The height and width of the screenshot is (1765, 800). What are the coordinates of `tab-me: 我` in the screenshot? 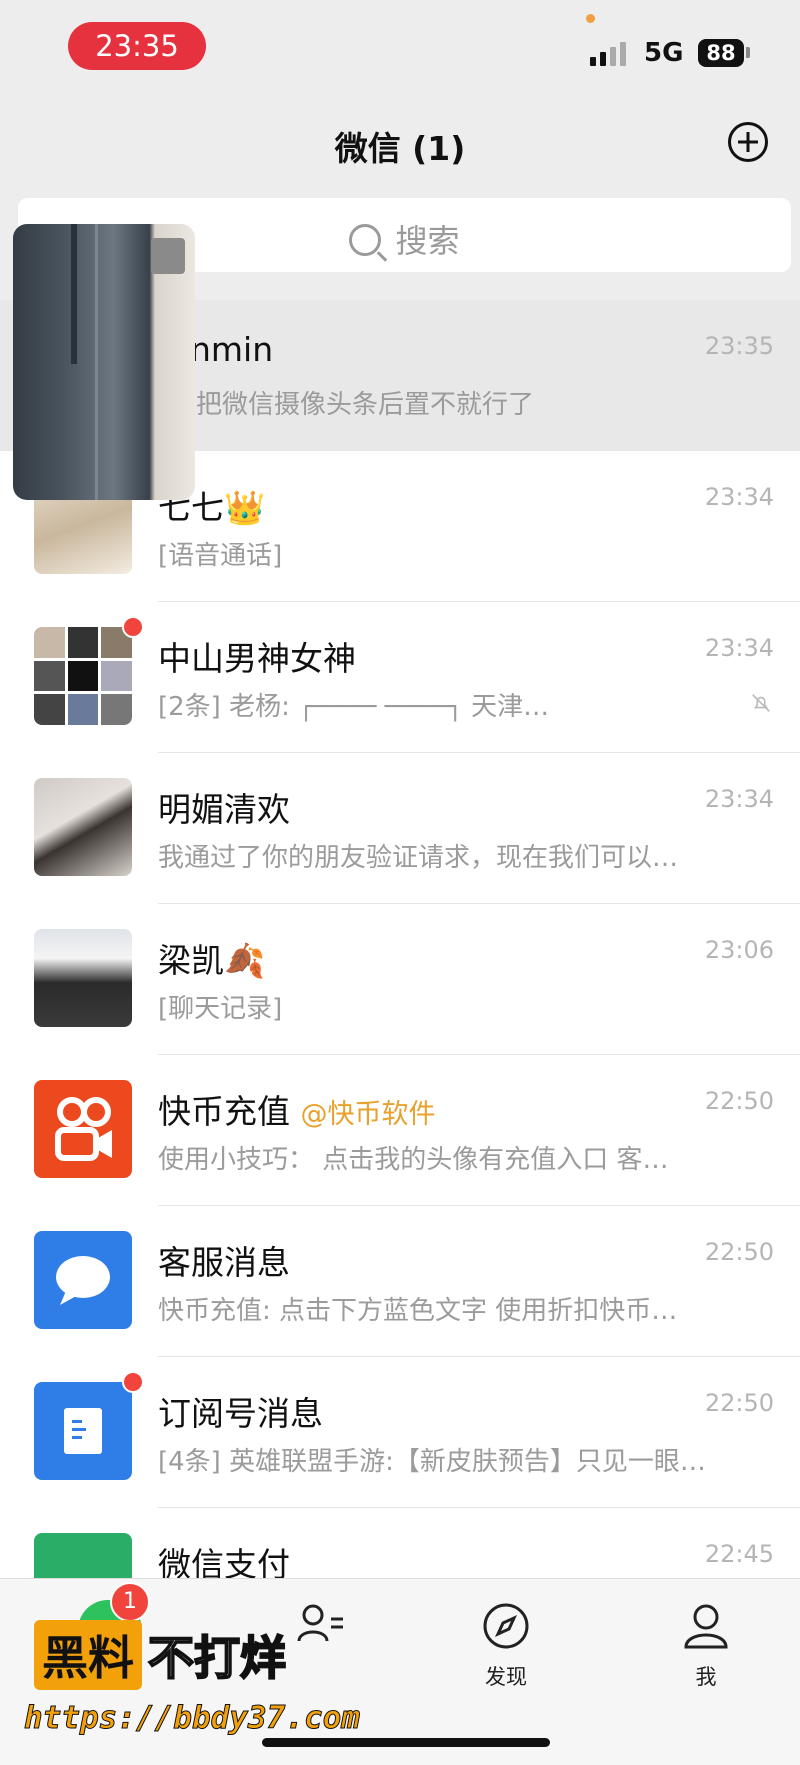 It's located at (706, 1646).